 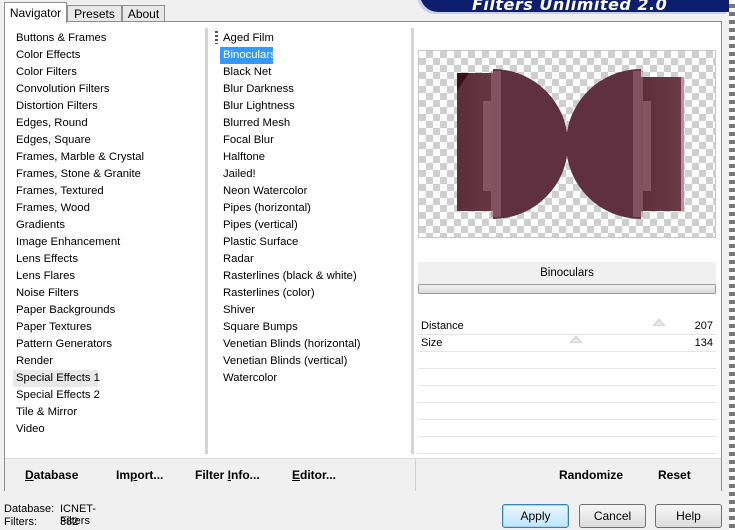 I want to click on filter-item: Pipes (horizontal), so click(x=290, y=208).